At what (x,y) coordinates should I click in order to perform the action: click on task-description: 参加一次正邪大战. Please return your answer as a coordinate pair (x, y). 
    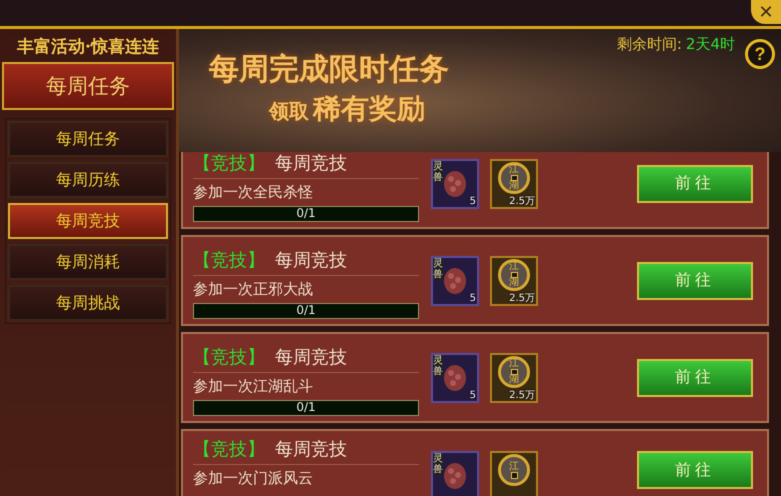
    Looking at the image, I should click on (253, 289).